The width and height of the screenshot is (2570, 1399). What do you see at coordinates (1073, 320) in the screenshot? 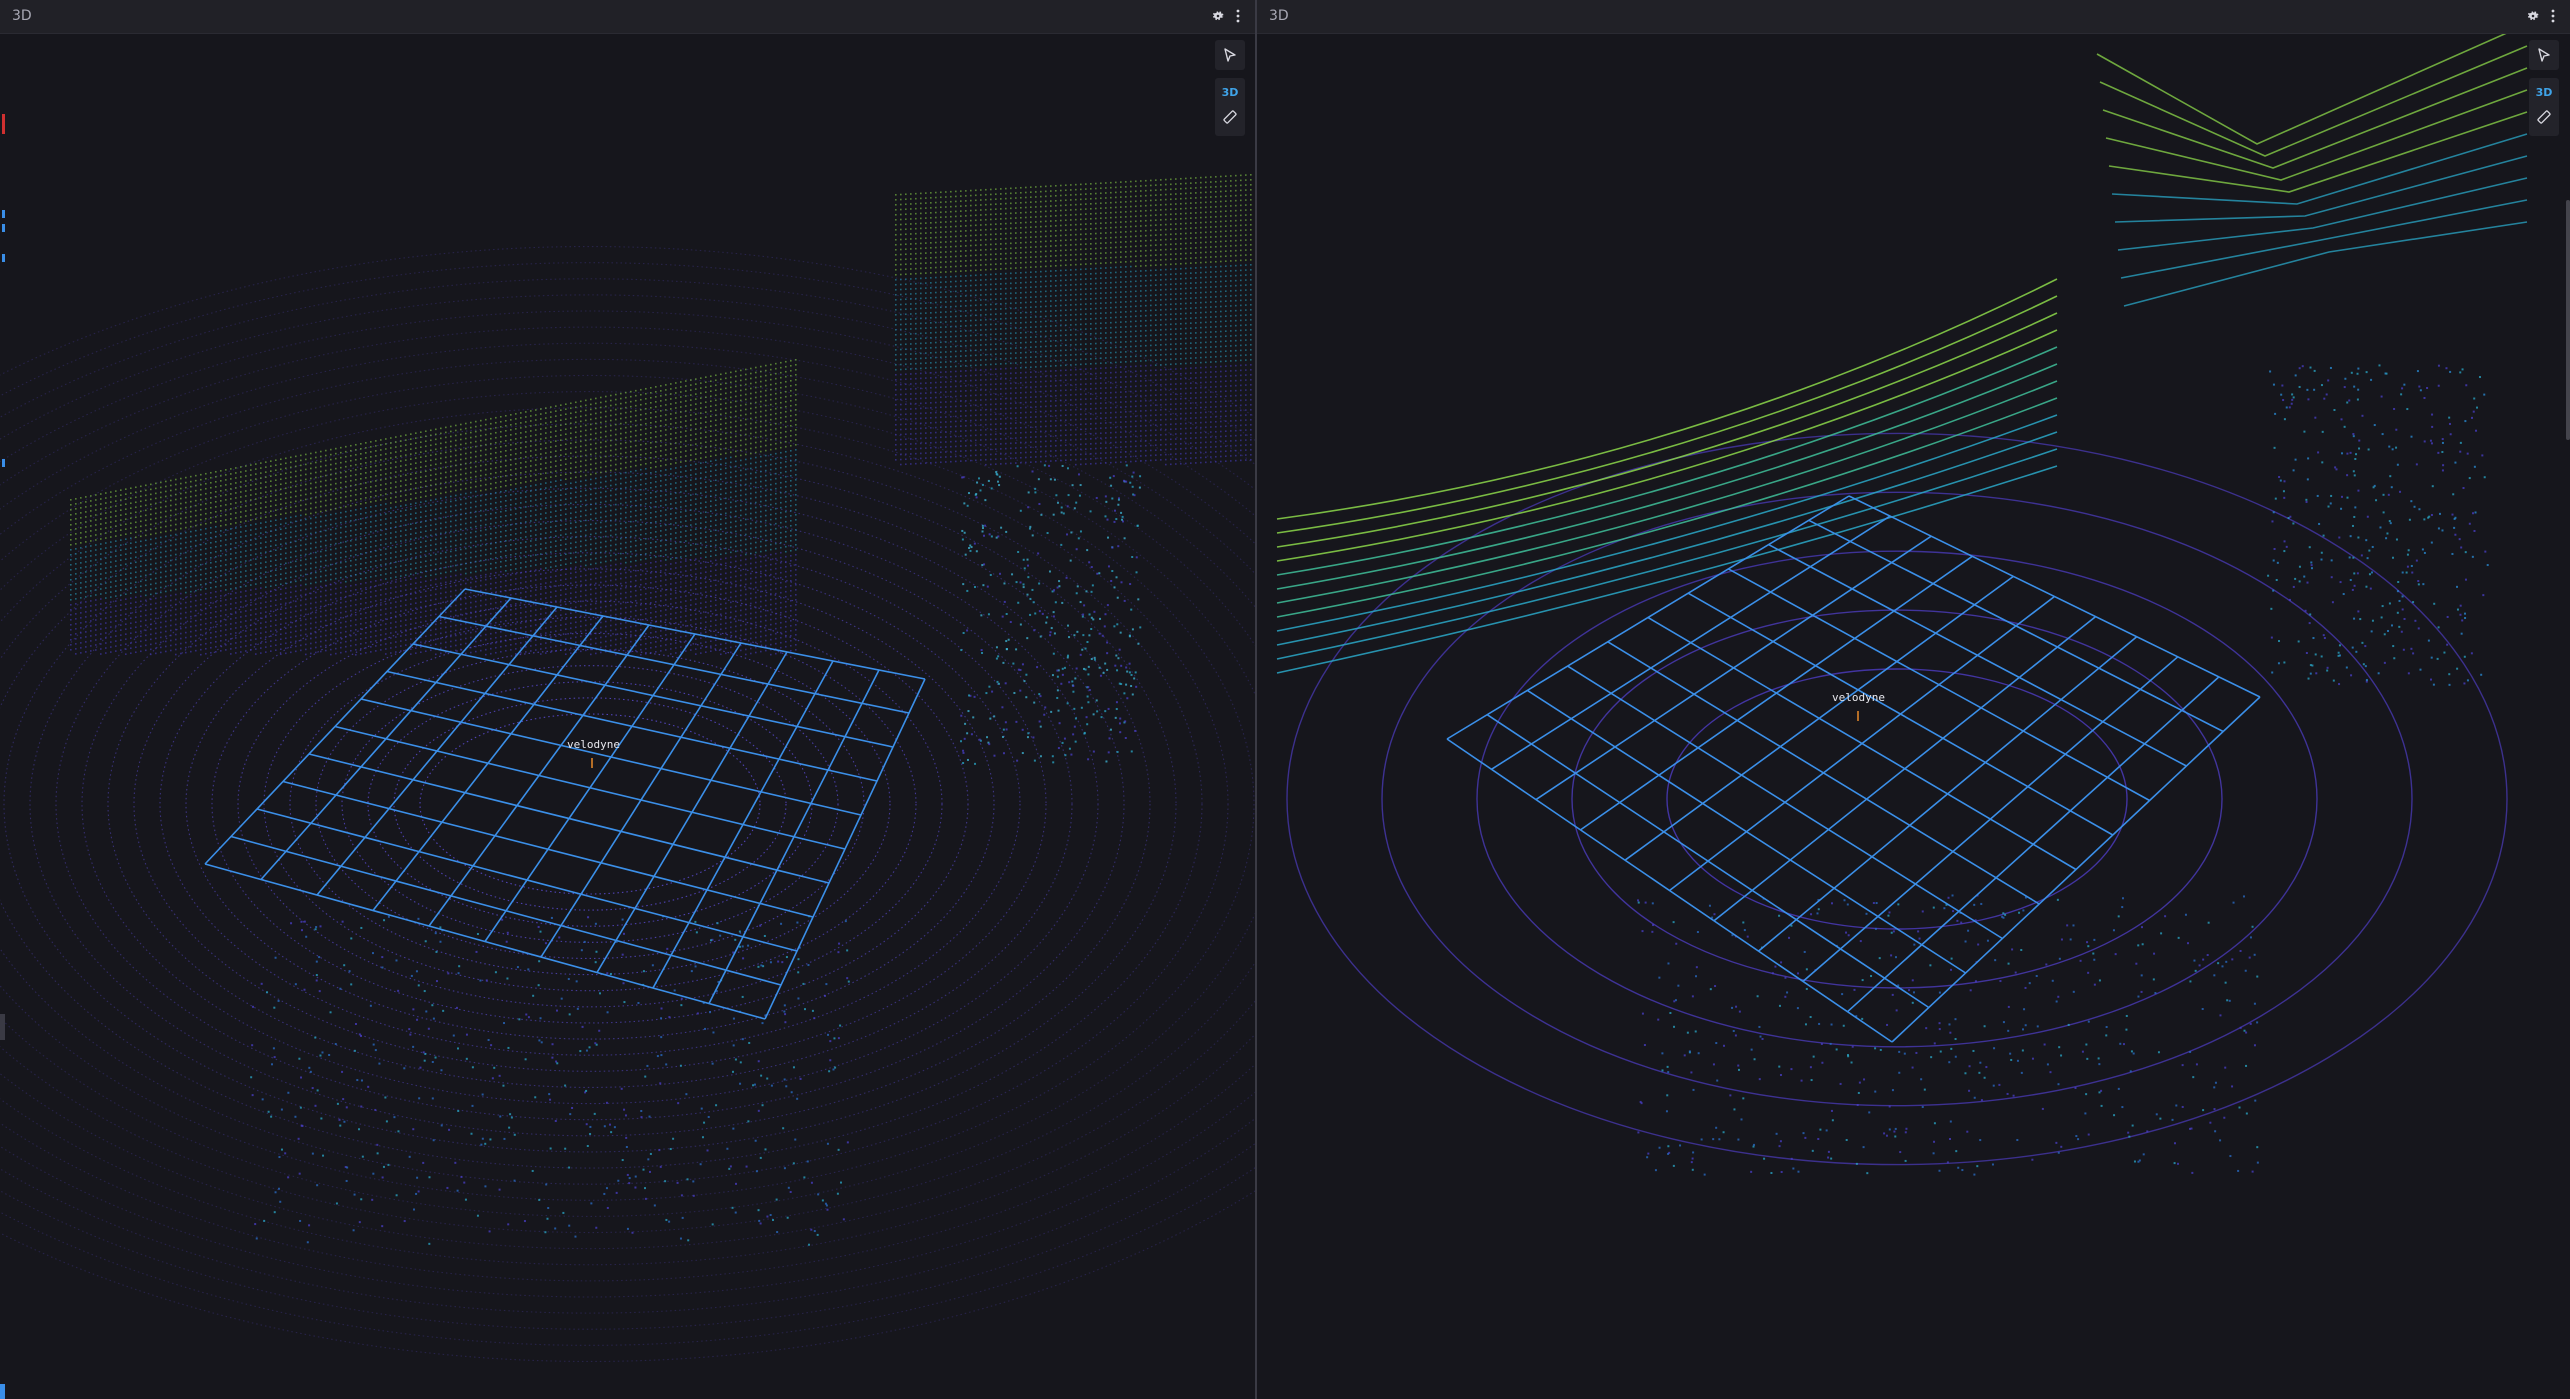
I see `building-corner-points` at bounding box center [1073, 320].